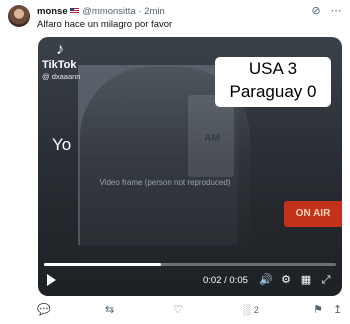 This screenshot has height=324, width=350. I want to click on volume-icon: 🔊, so click(266, 280).